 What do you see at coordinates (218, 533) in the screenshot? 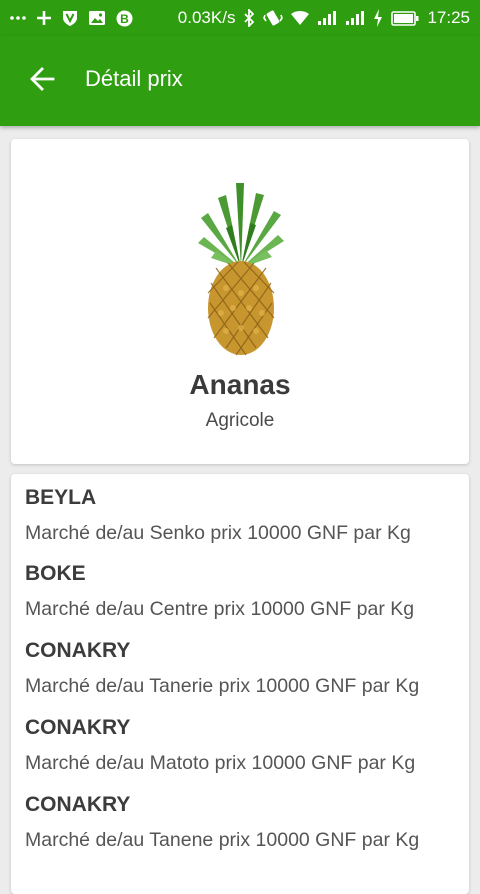
I see `price-detail: Marché de/au Senko prix 10000 GNF par Kg` at bounding box center [218, 533].